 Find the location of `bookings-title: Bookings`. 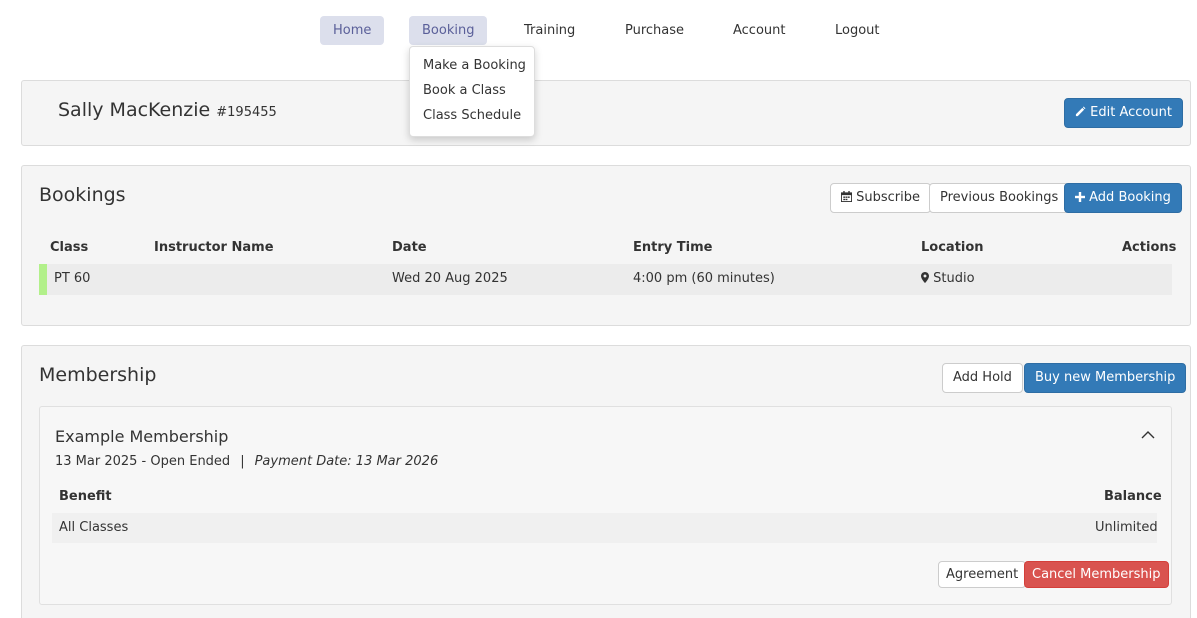

bookings-title: Bookings is located at coordinates (82, 195).